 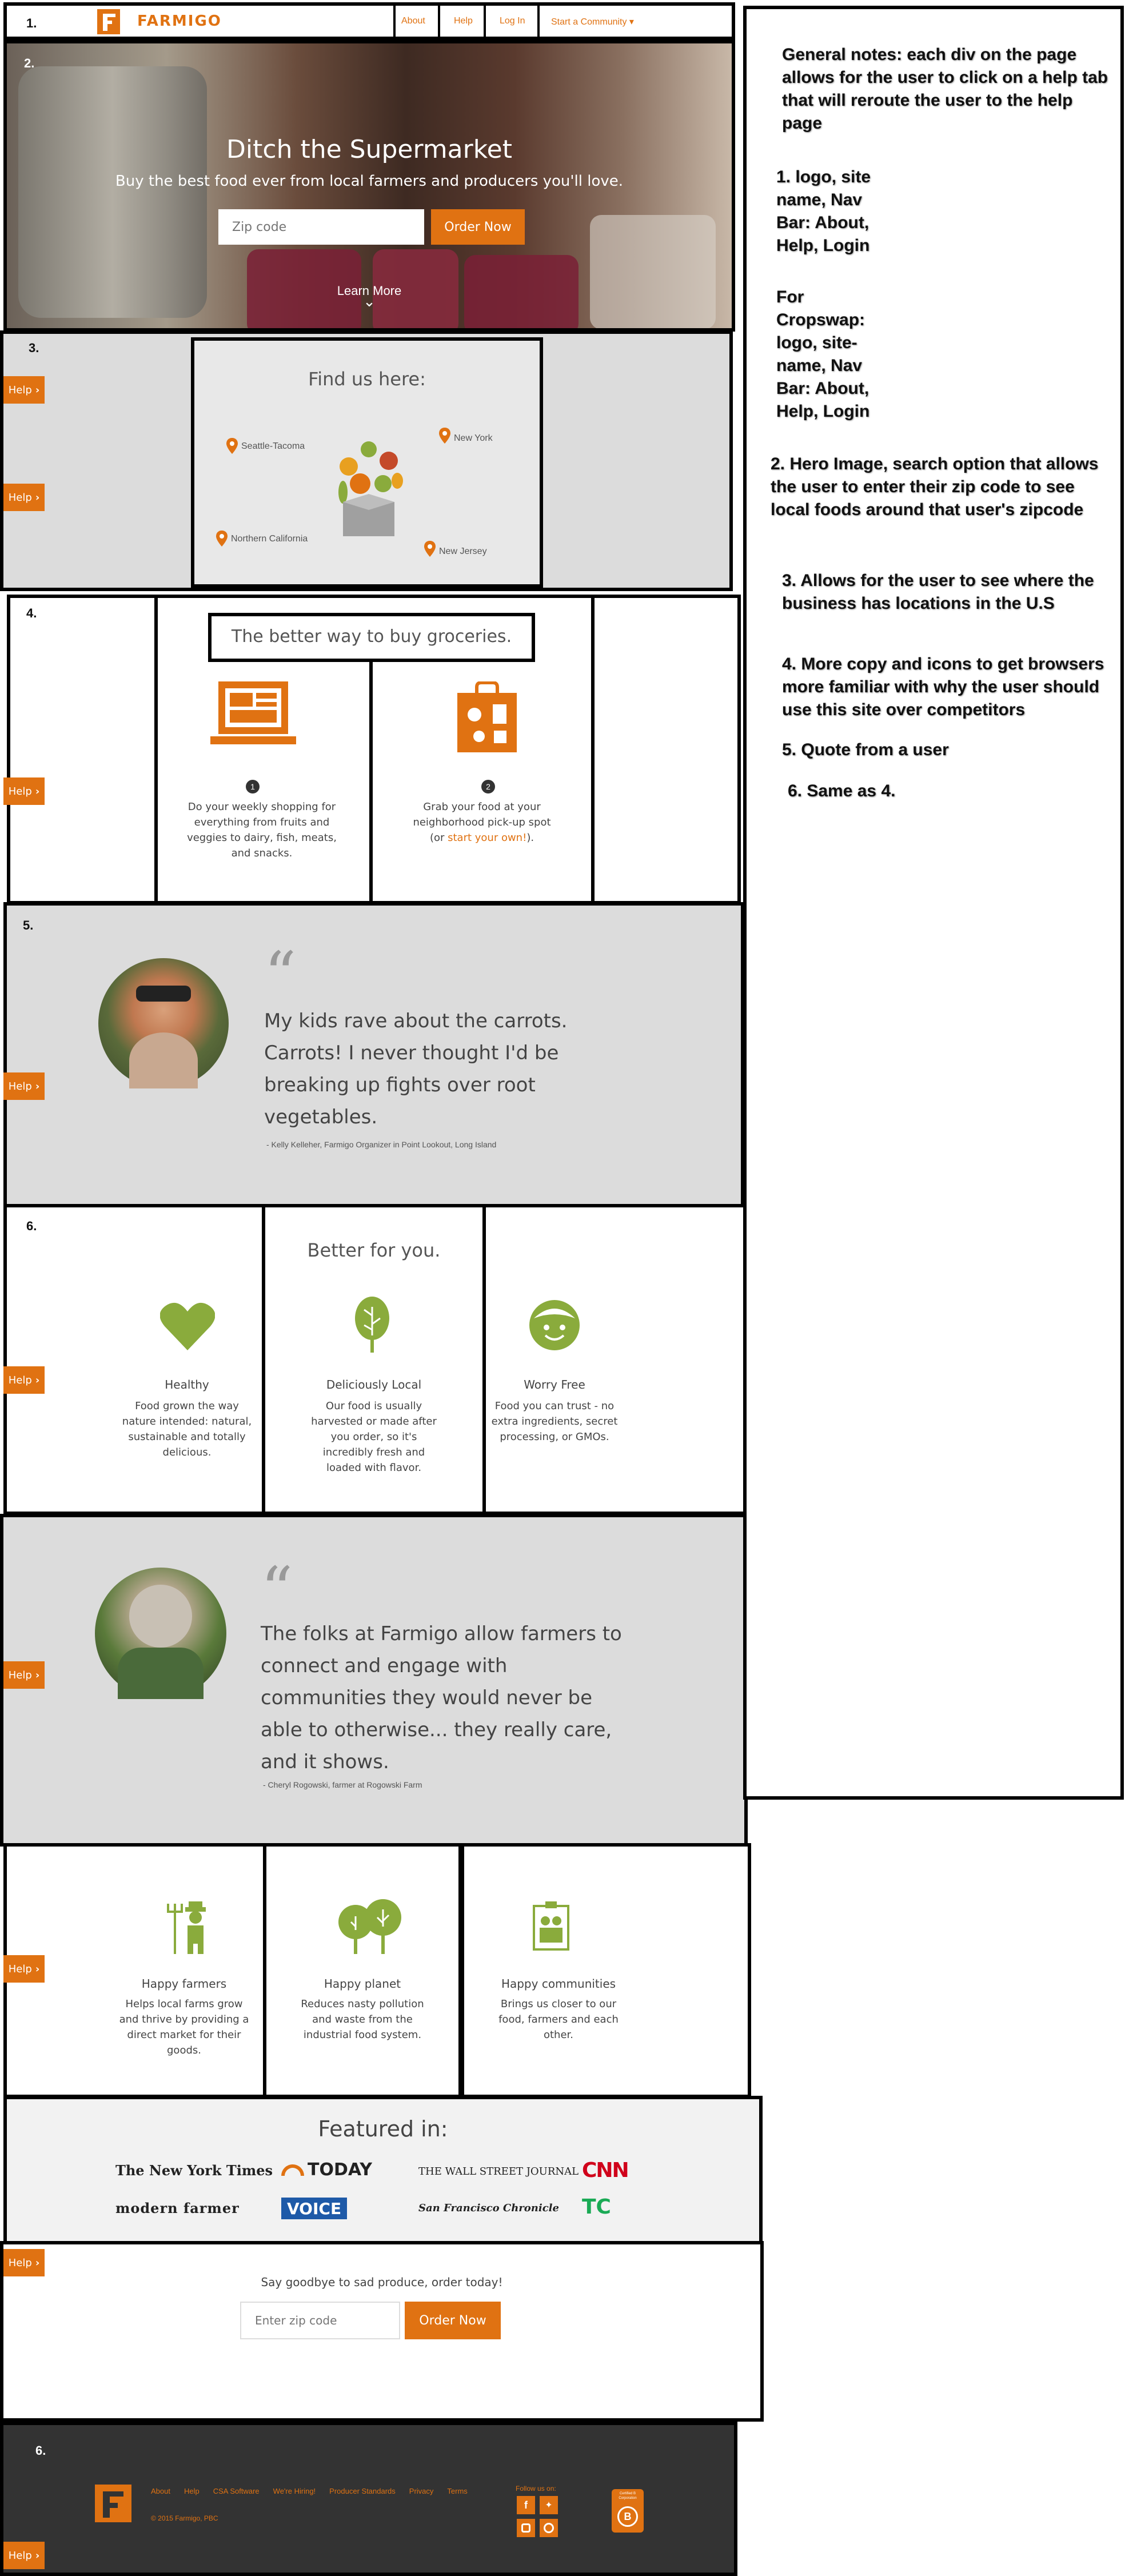 What do you see at coordinates (653, 271) in the screenshot?
I see `hero-glass-image` at bounding box center [653, 271].